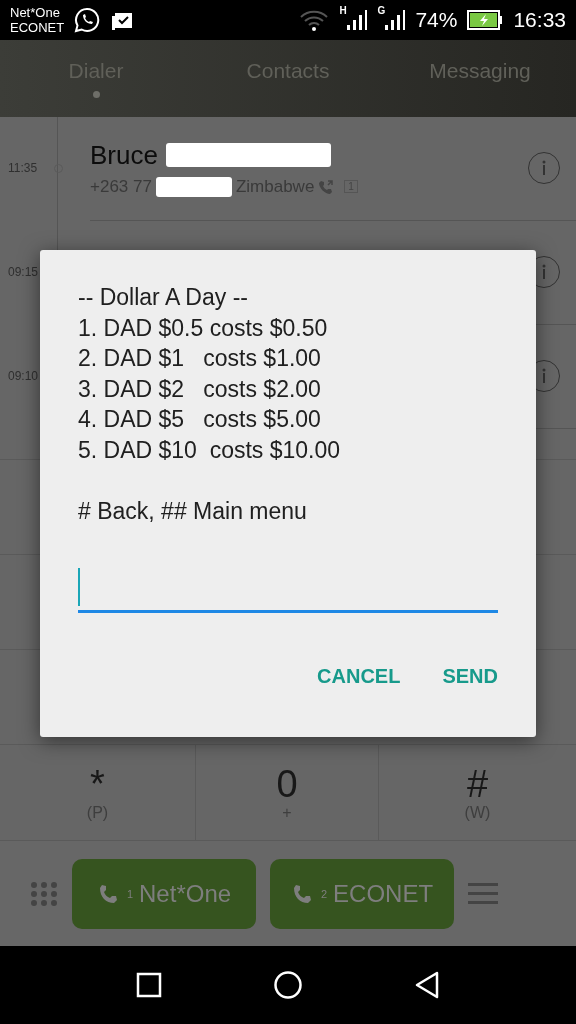  I want to click on dialog-button: SEND, so click(470, 676).